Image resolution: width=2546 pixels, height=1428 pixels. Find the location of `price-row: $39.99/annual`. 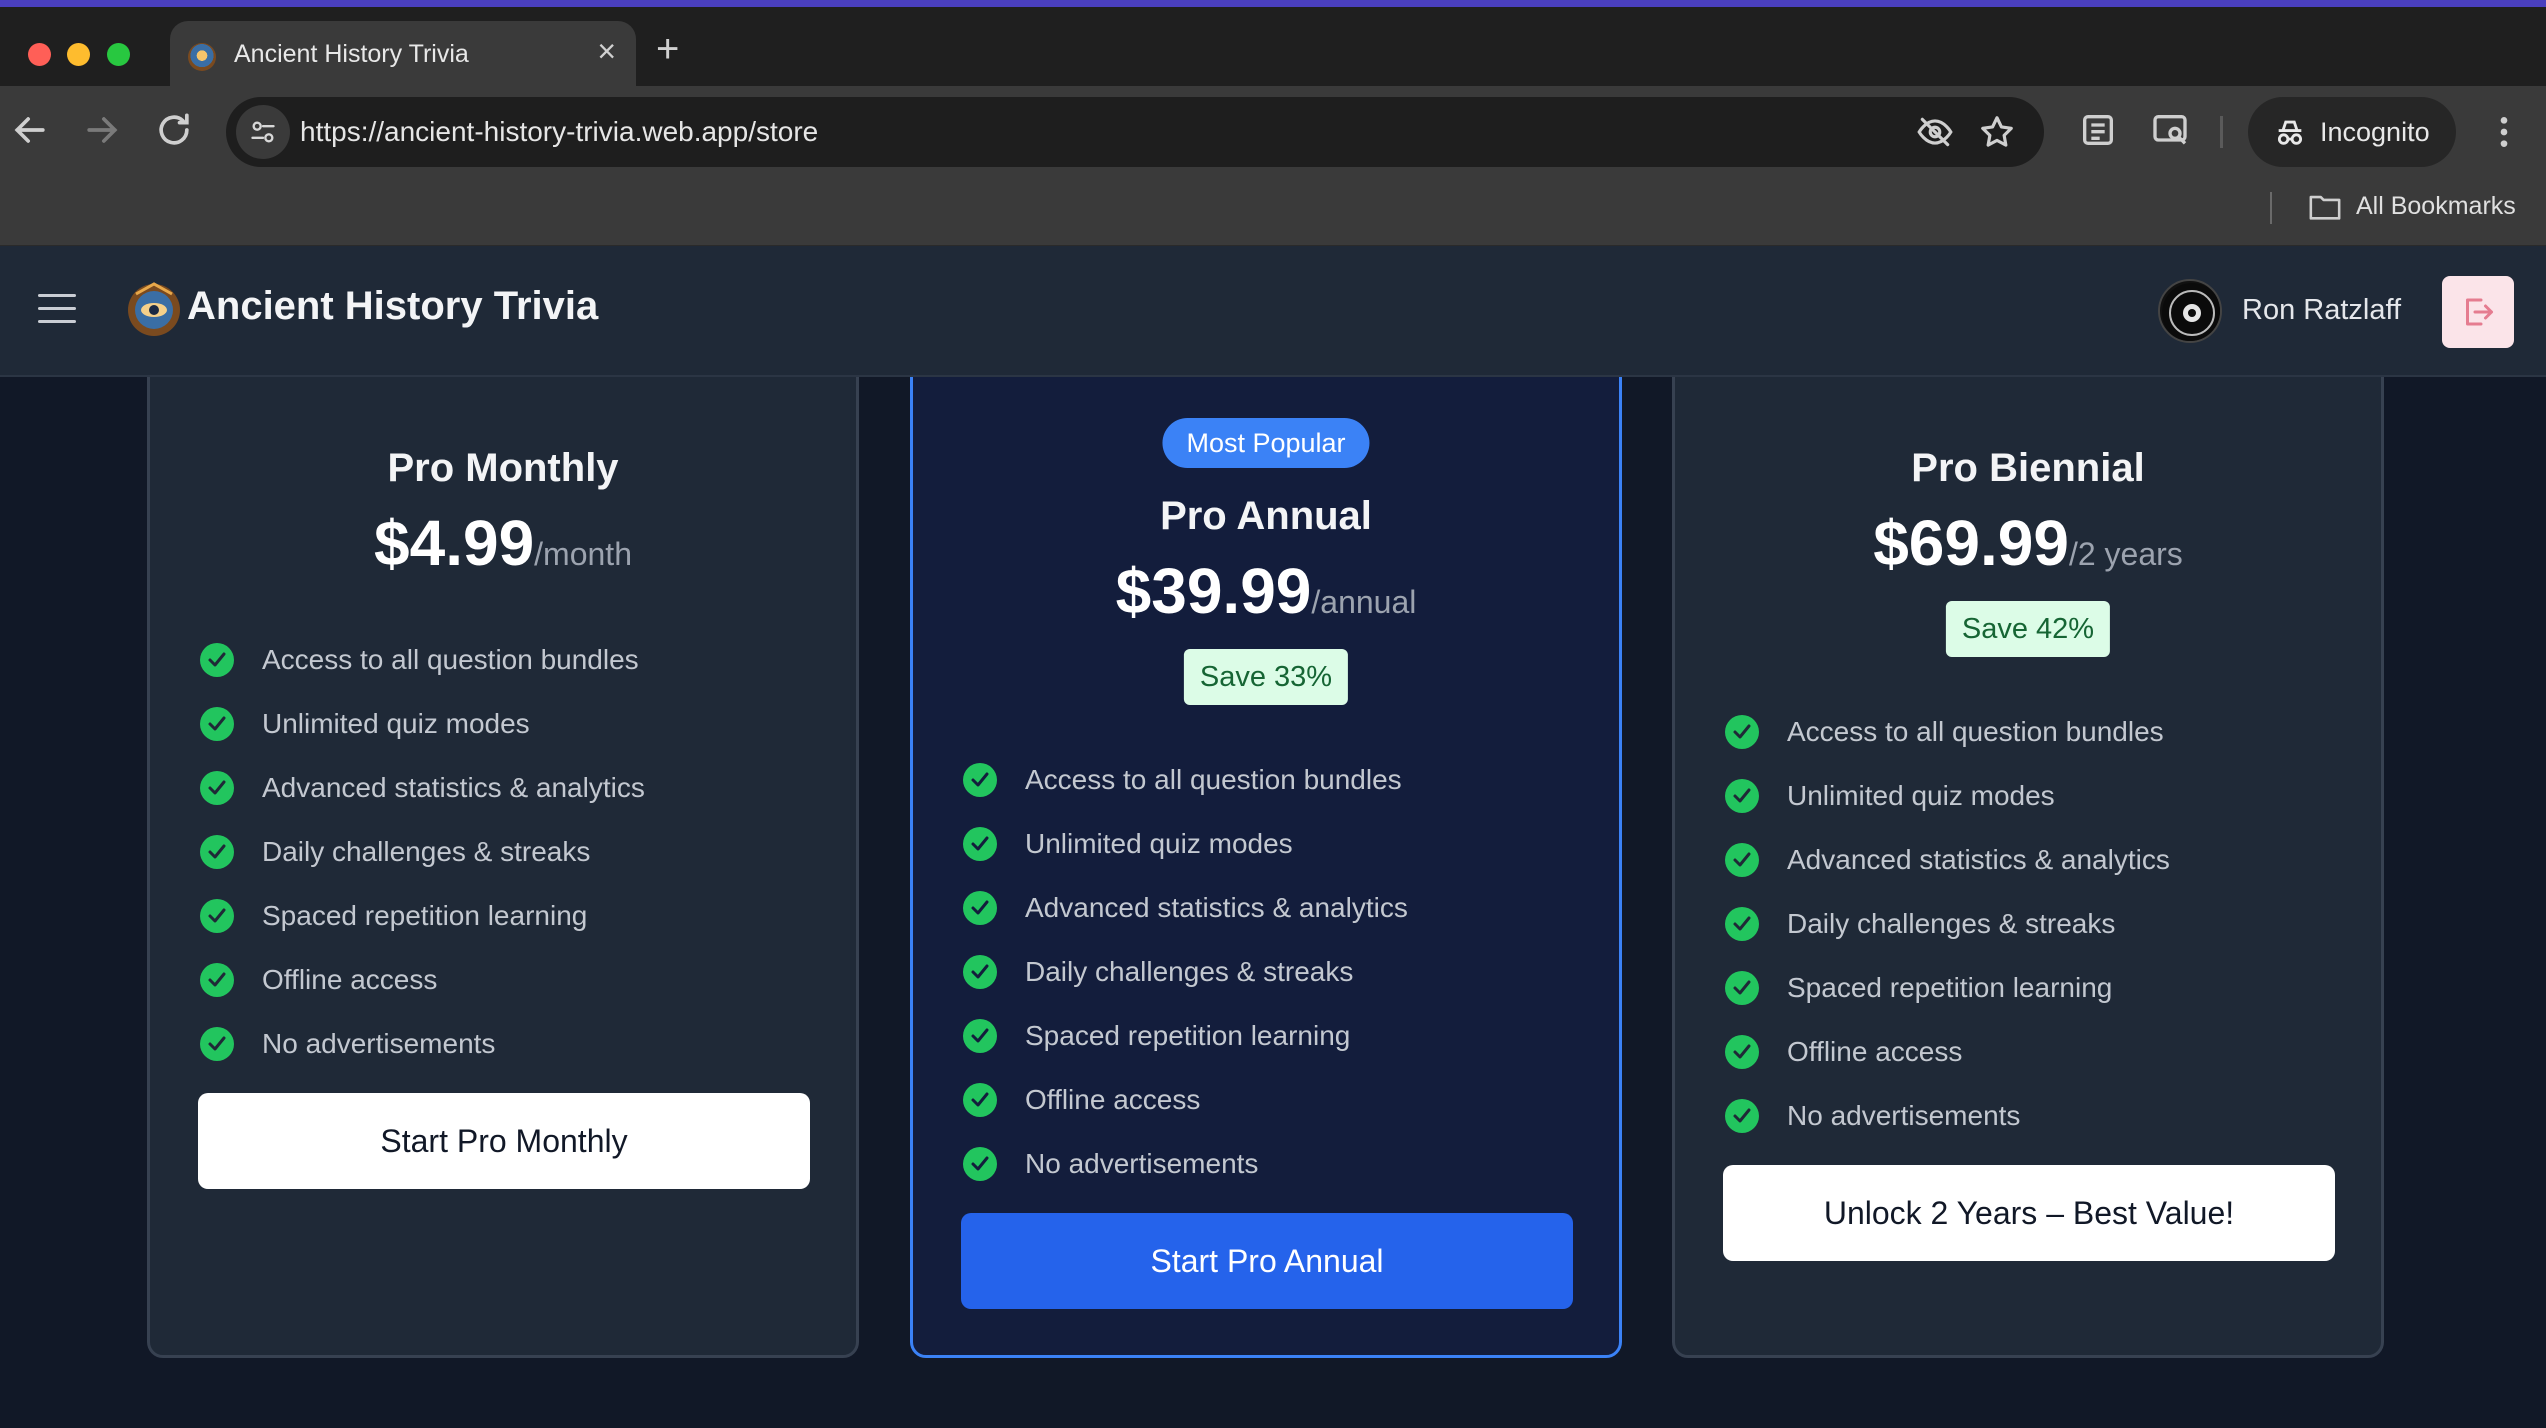

price-row: $39.99/annual is located at coordinates (1266, 591).